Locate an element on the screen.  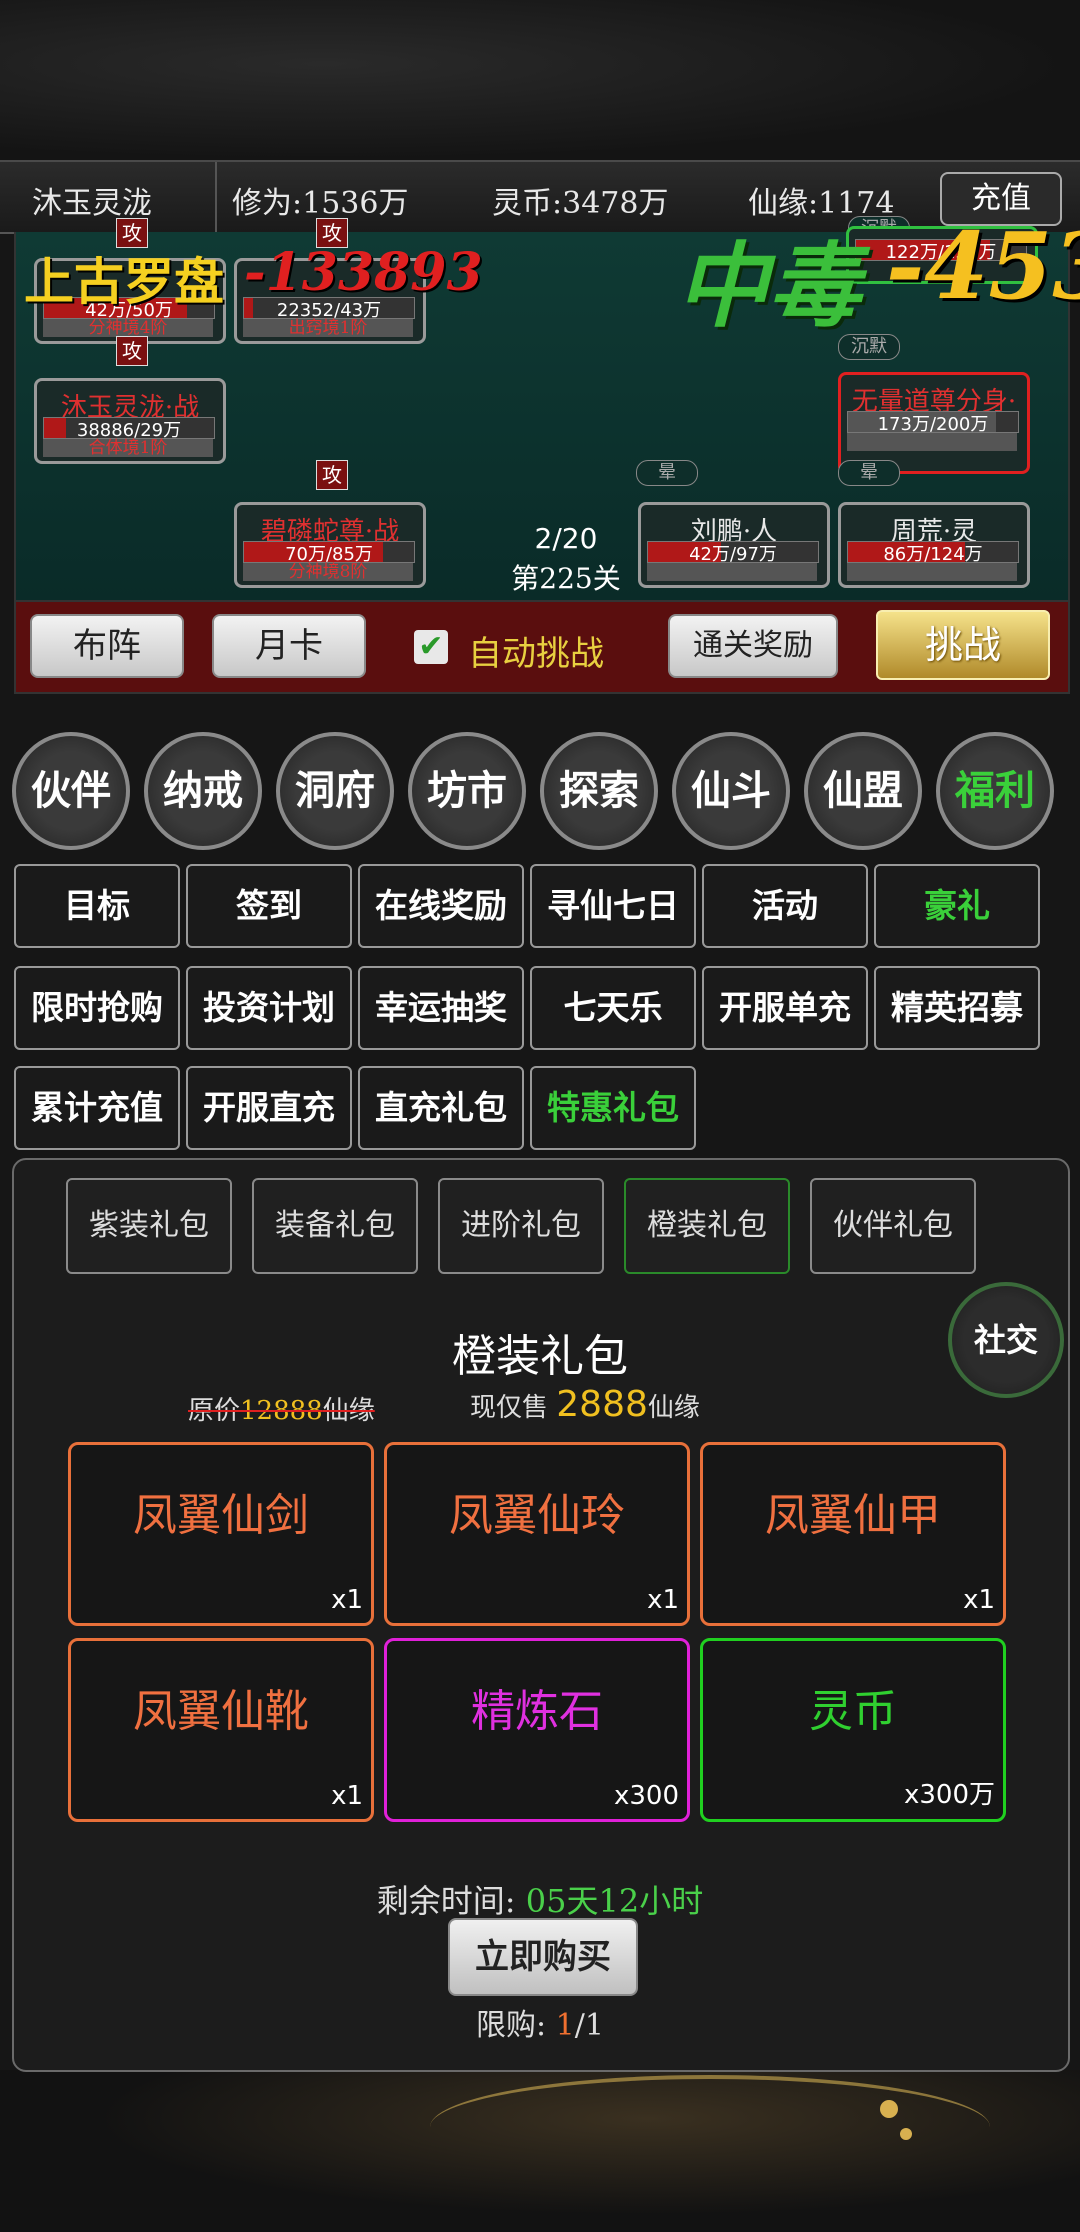
gold-decoration-dot is located at coordinates (906, 2134).